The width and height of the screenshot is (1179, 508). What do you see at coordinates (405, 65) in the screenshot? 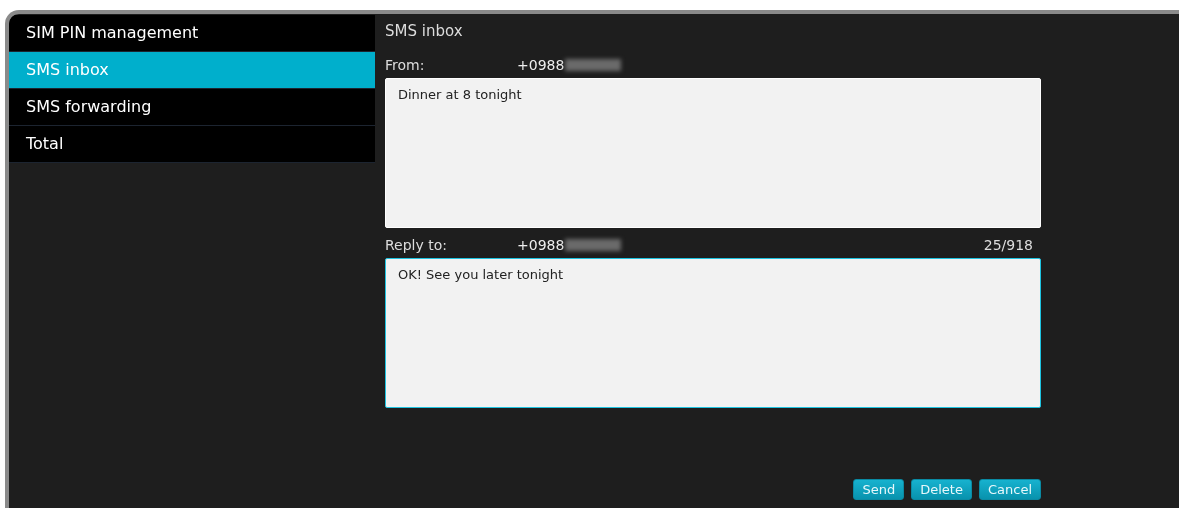
I see `field-label: From:` at bounding box center [405, 65].